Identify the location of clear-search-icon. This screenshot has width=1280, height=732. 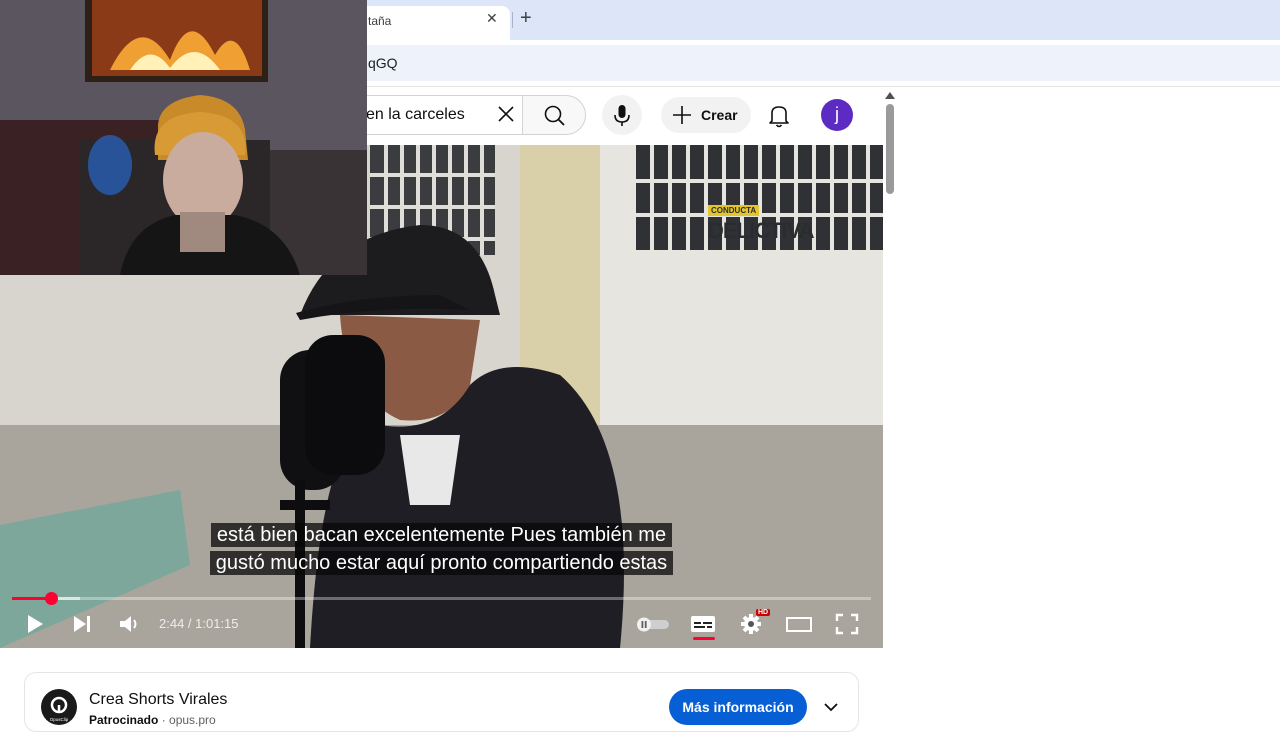
(506, 114).